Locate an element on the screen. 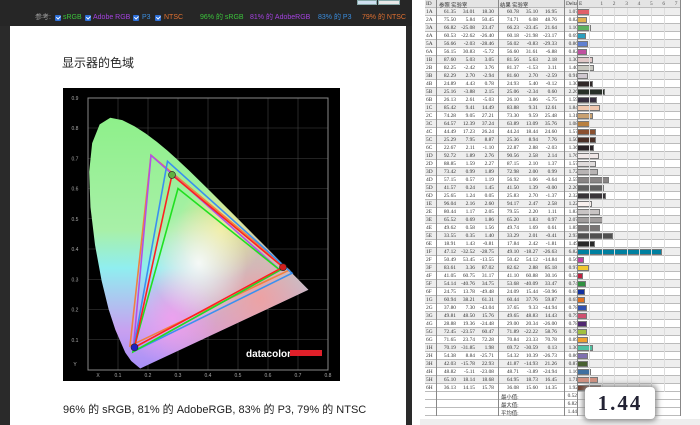 The image size is (700, 425). cell-ref-b: 31.17 is located at coordinates (487, 276).